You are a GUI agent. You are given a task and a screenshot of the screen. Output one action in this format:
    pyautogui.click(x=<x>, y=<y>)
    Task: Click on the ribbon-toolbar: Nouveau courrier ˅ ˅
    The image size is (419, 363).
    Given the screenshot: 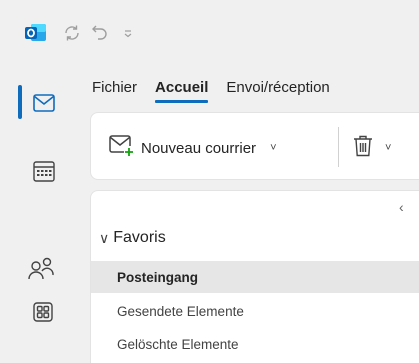 What is the action you would take?
    pyautogui.click(x=254, y=146)
    